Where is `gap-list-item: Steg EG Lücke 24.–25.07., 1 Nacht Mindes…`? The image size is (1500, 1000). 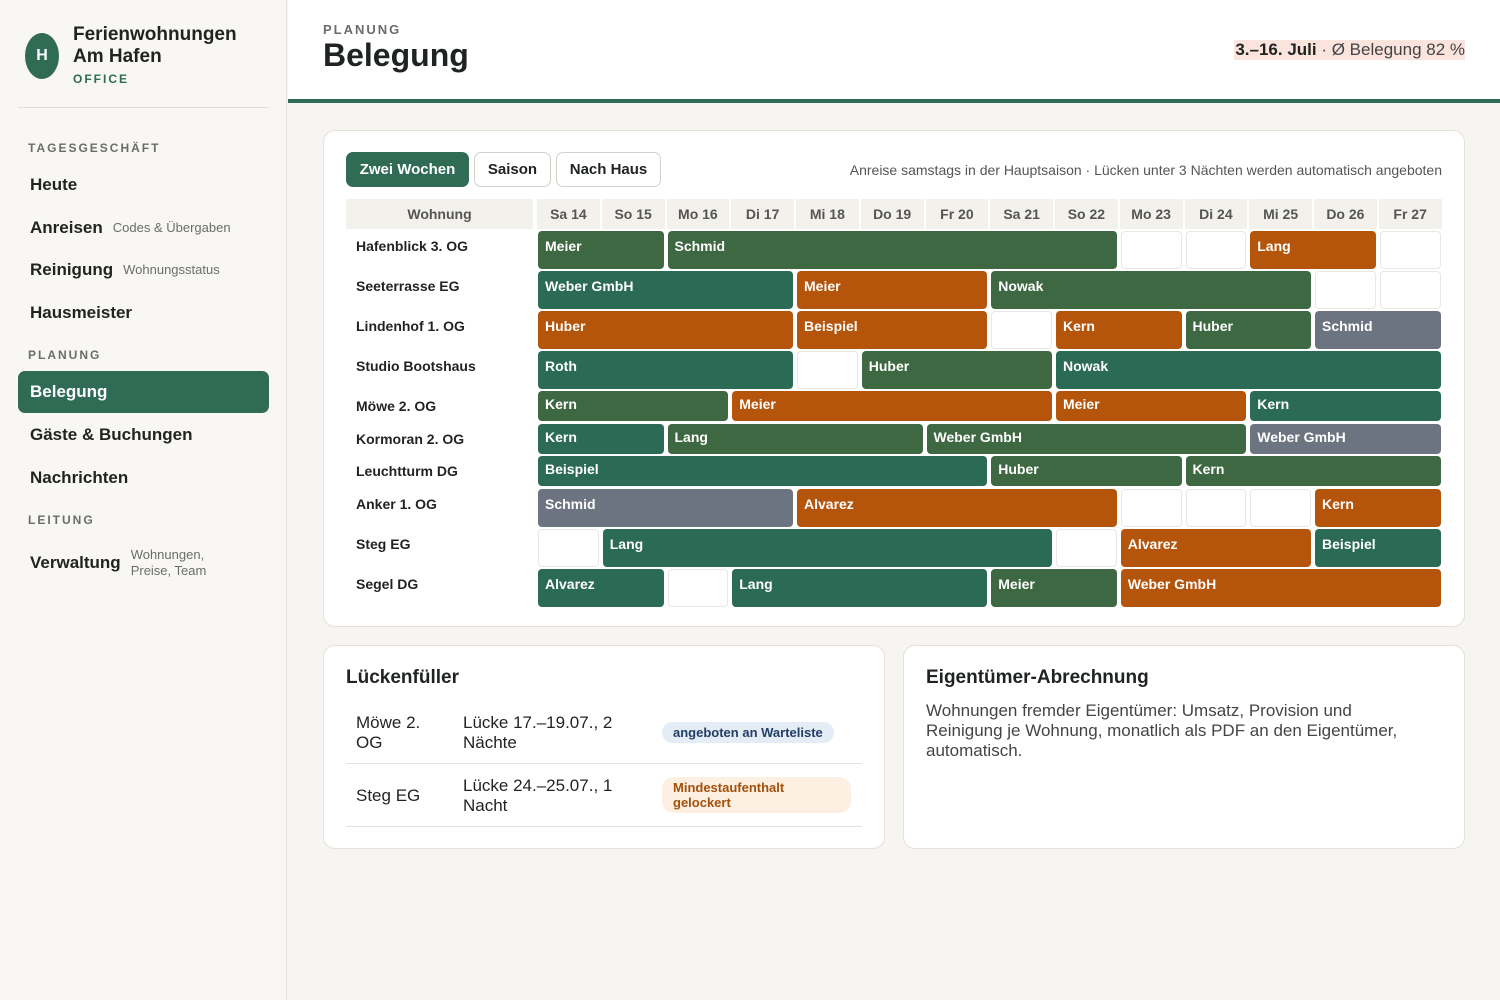
gap-list-item: Steg EG Lücke 24.–25.07., 1 Nacht Mindes… is located at coordinates (604, 795).